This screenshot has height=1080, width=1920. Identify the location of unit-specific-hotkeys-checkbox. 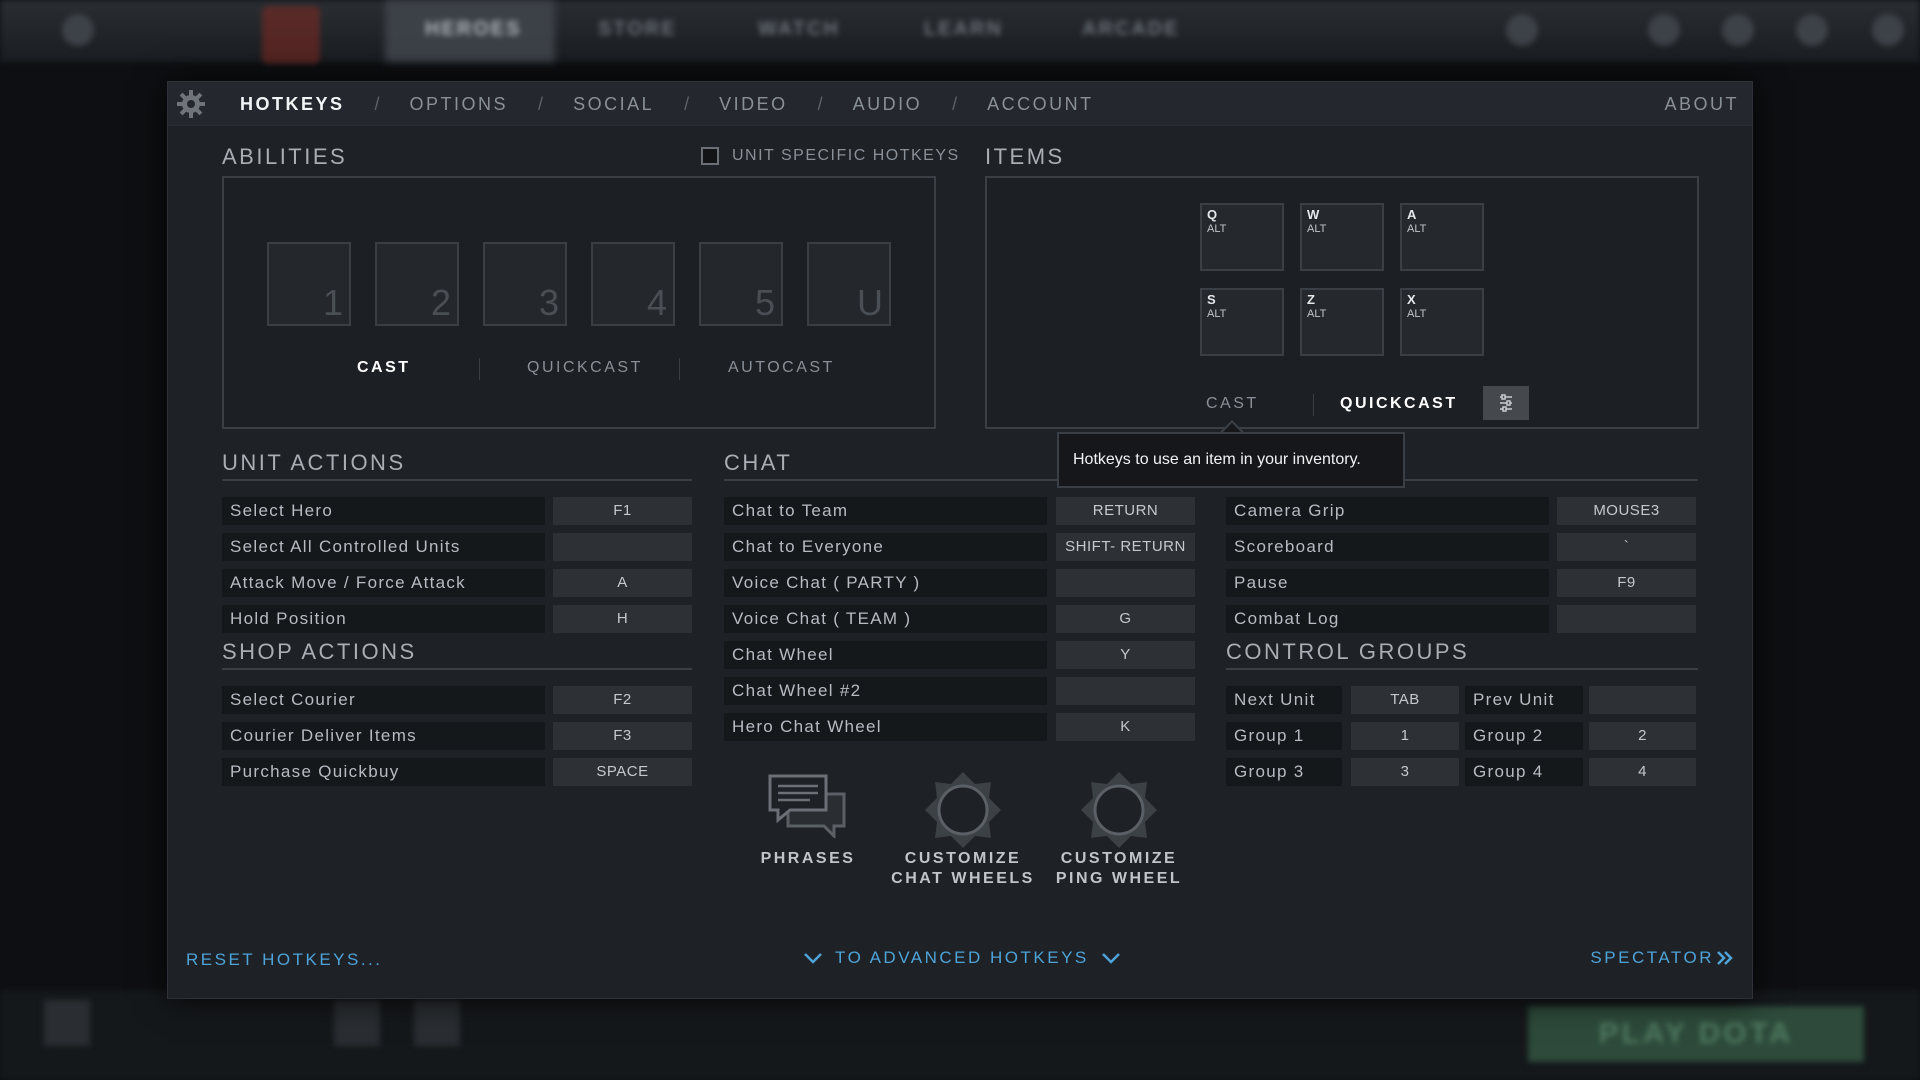
(710, 156).